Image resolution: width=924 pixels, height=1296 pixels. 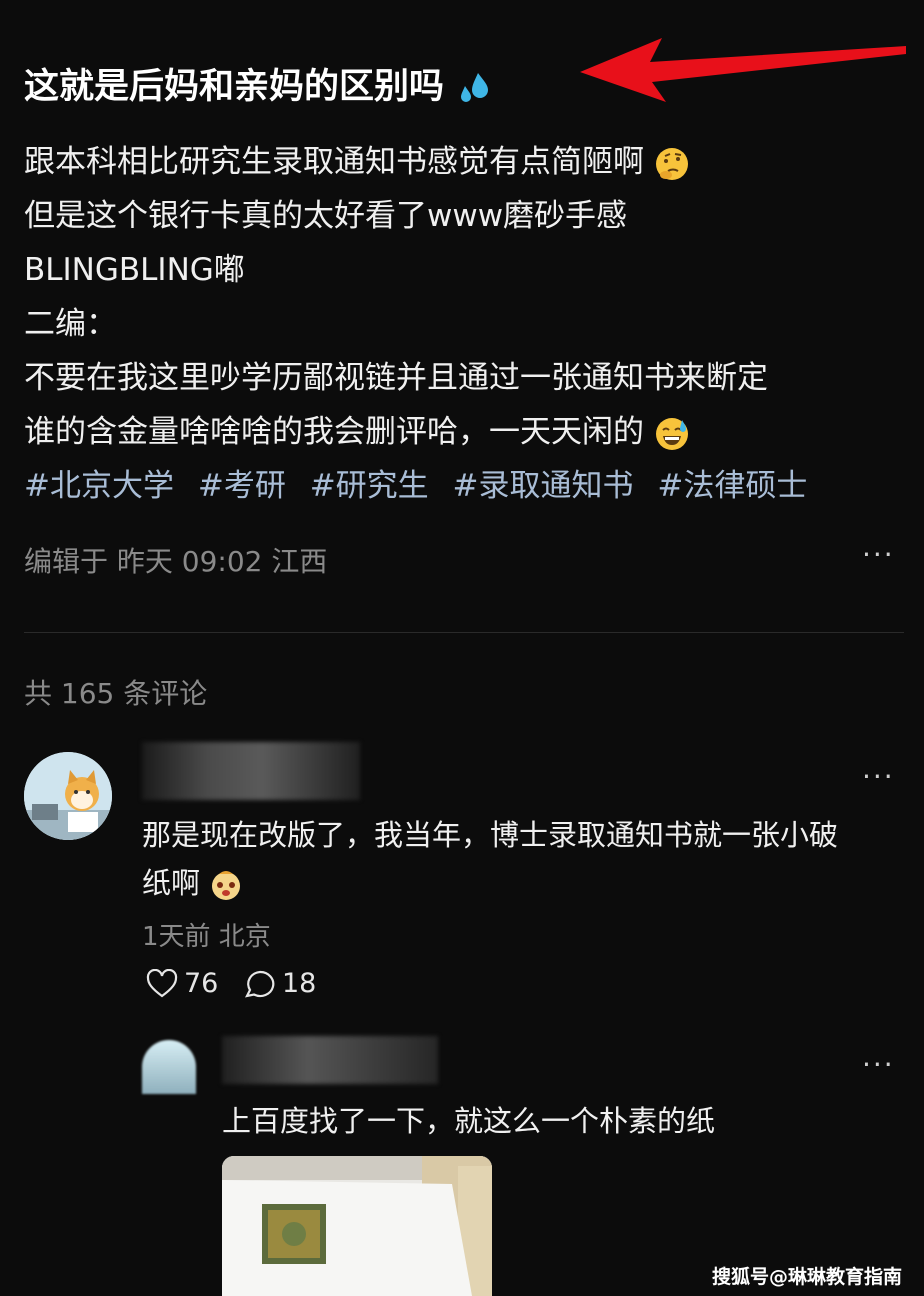 What do you see at coordinates (201, 983) in the screenshot?
I see `like-count: 76` at bounding box center [201, 983].